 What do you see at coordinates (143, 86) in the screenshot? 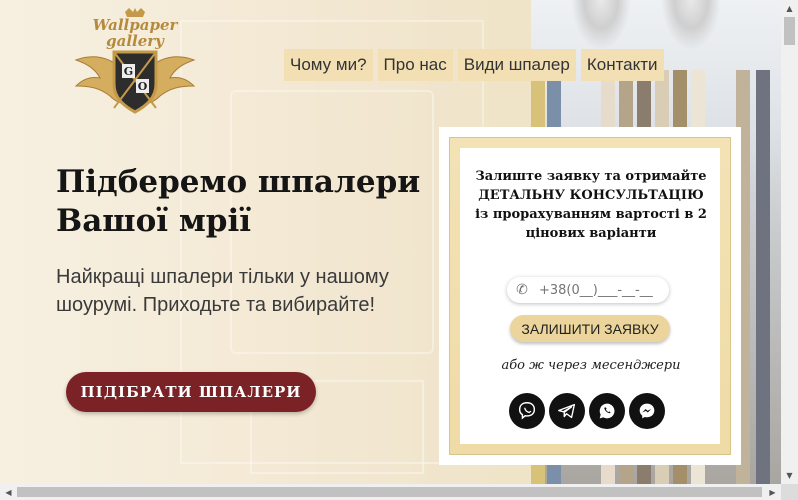
I see `logo-monogram-o: O` at bounding box center [143, 86].